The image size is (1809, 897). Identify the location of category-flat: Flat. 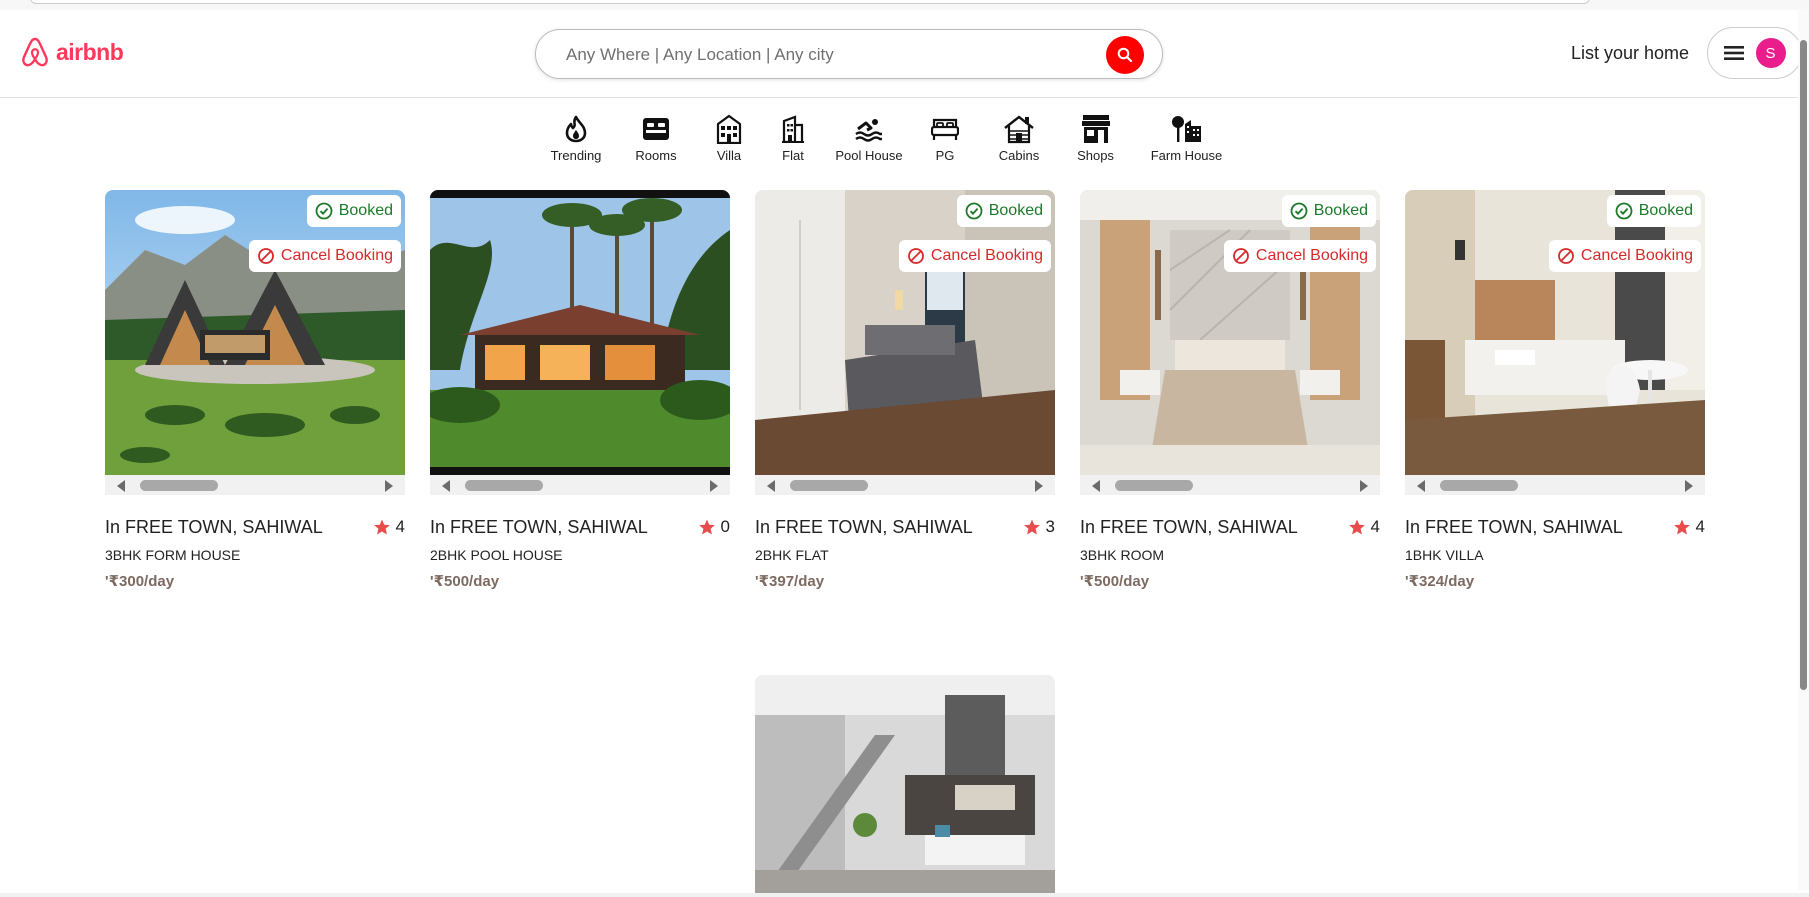
(793, 140).